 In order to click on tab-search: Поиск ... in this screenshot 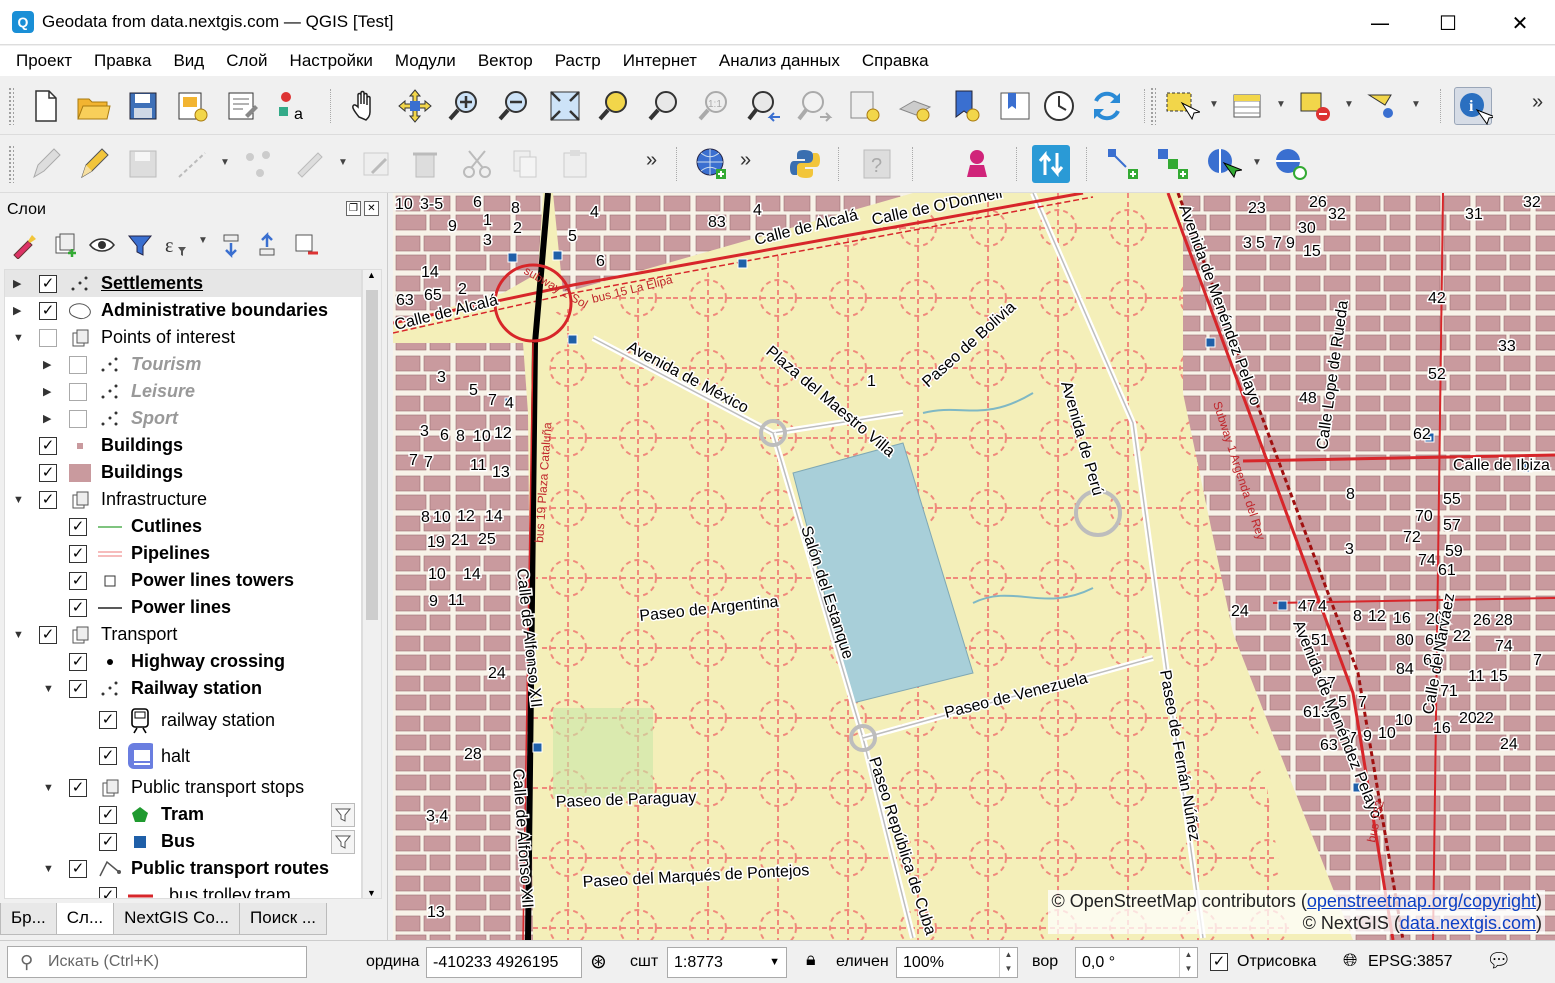, I will do `click(283, 919)`.